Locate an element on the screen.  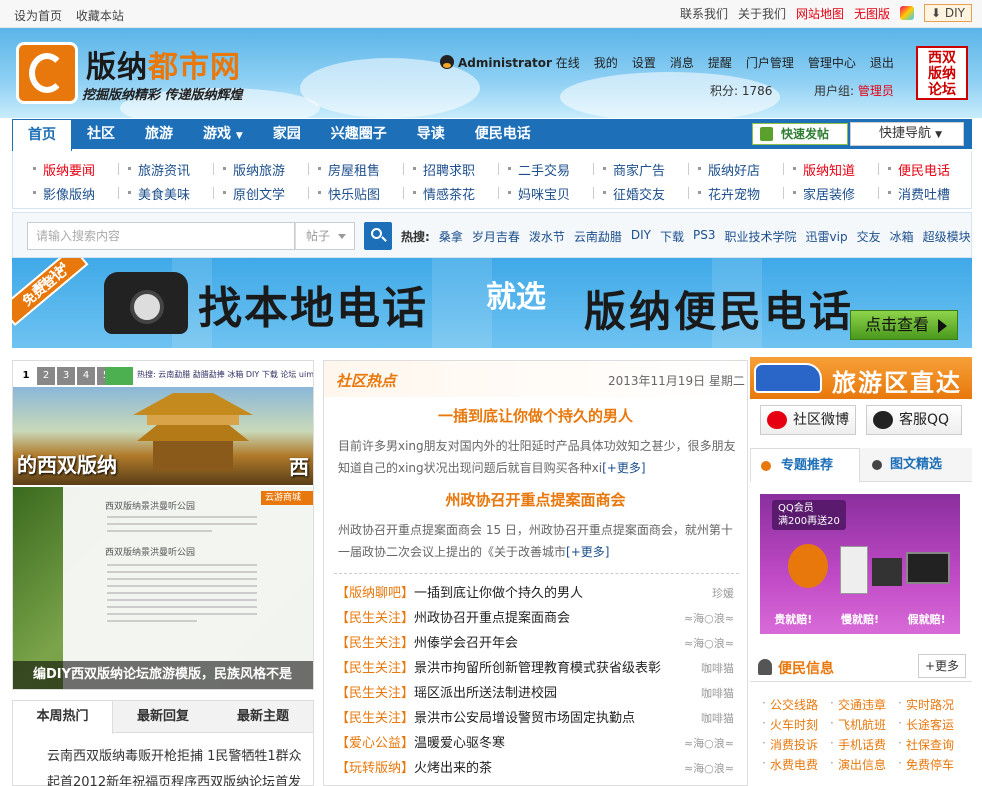
hot-search-link: 云南勐腊 is located at coordinates (598, 236).